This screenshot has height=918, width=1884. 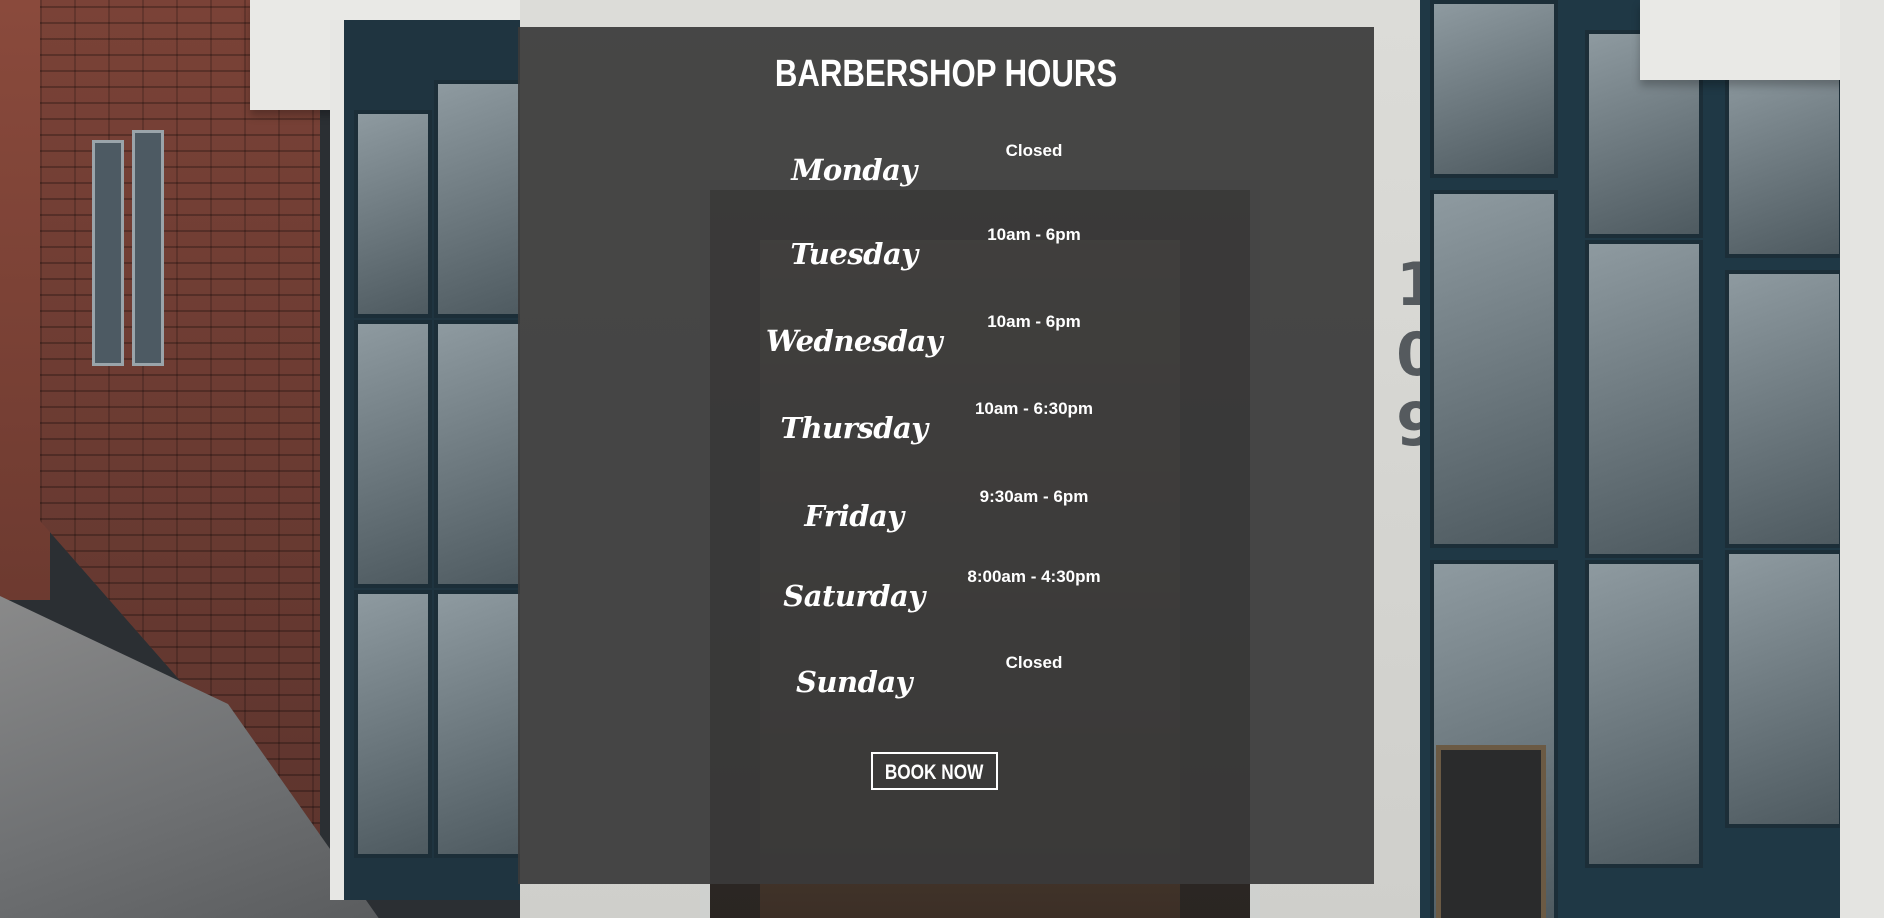 What do you see at coordinates (1034, 576) in the screenshot?
I see `day-hours: 8:00am - 4:30pm` at bounding box center [1034, 576].